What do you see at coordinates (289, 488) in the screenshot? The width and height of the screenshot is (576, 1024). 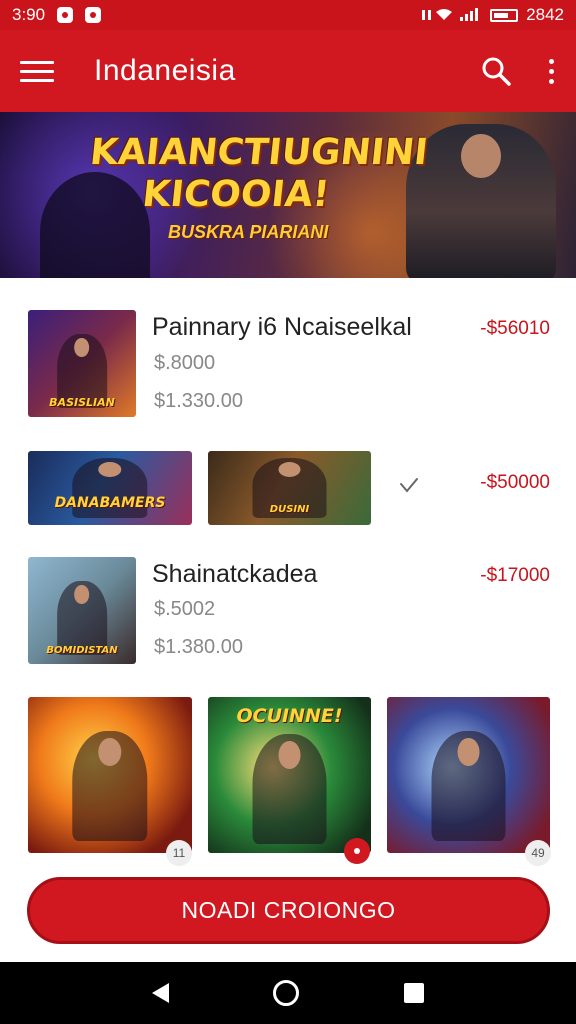 I see `item-thumbnail: DUSINI` at bounding box center [289, 488].